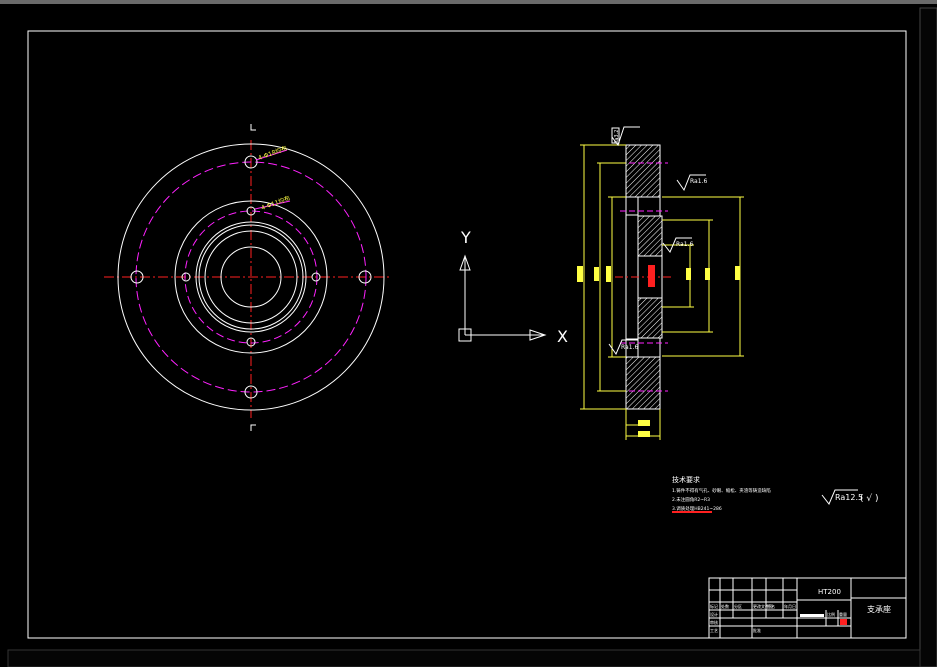  What do you see at coordinates (651, 276) in the screenshot?
I see `bore-marker` at bounding box center [651, 276].